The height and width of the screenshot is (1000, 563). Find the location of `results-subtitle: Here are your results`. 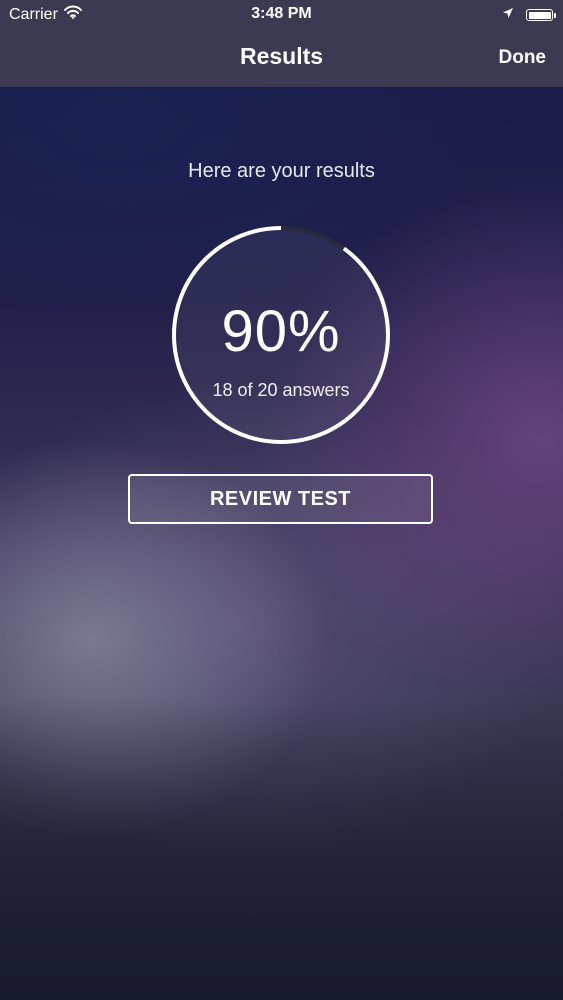

results-subtitle: Here are your results is located at coordinates (281, 171).